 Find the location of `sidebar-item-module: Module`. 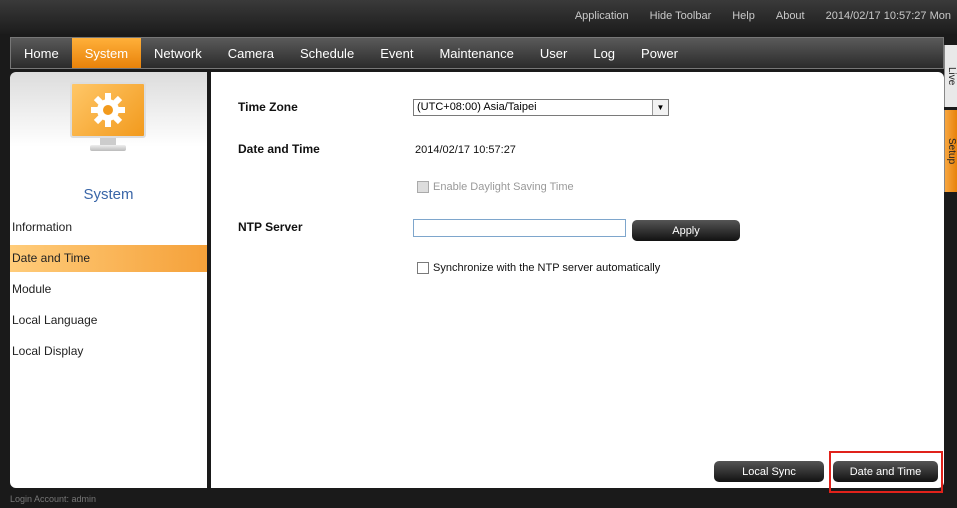

sidebar-item-module: Module is located at coordinates (108, 289).